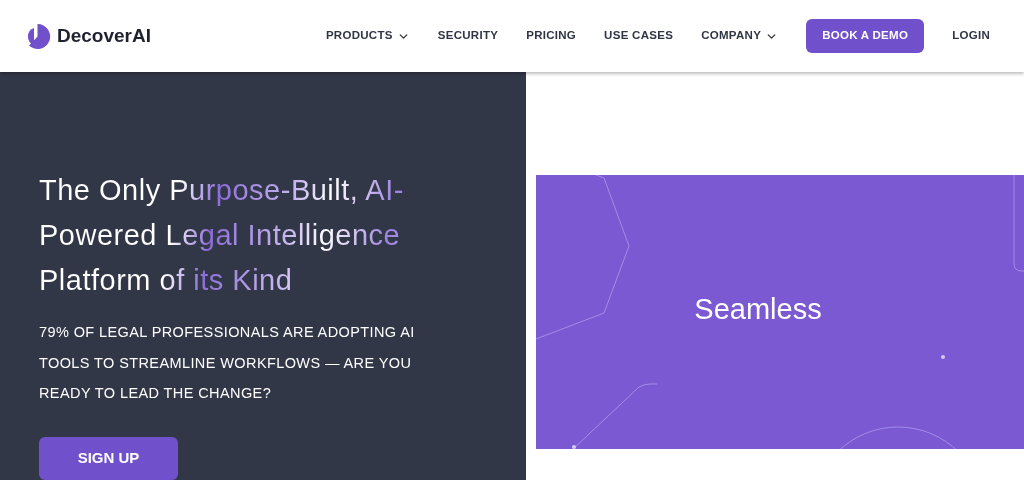  What do you see at coordinates (227, 363) in the screenshot?
I see `hero-subheading: 79% OF LEGAL PROFESSIONALS ARE ADOPTING AI TOOLS TO STREAMLINE WORKFLOWS — ARE YOU READY TO LEAD THE CHANGE?` at bounding box center [227, 363].